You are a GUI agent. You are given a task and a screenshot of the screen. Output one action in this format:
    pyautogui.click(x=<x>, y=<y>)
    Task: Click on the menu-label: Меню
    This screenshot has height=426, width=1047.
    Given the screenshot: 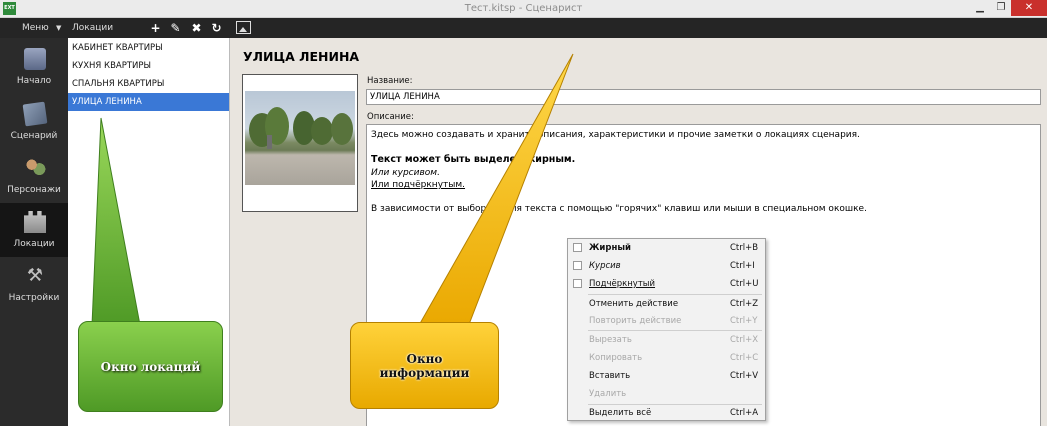 What is the action you would take?
    pyautogui.click(x=35, y=28)
    